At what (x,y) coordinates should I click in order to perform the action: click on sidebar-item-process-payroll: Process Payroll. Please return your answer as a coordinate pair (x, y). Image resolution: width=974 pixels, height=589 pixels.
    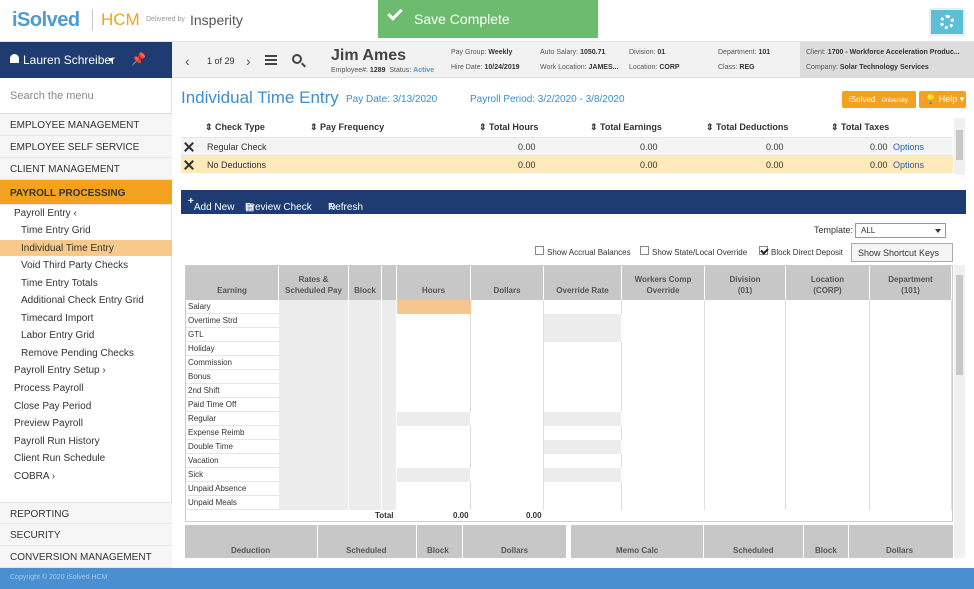
    Looking at the image, I should click on (48, 388).